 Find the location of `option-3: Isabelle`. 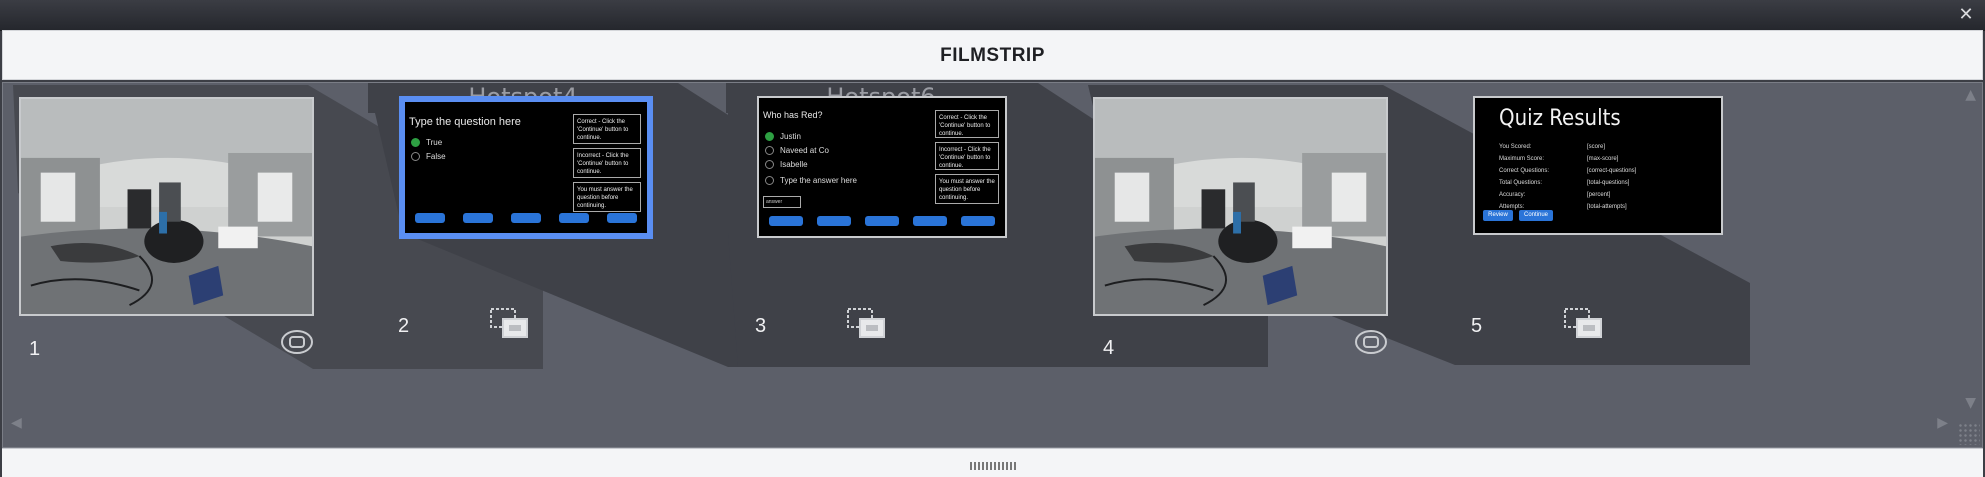

option-3: Isabelle is located at coordinates (786, 165).